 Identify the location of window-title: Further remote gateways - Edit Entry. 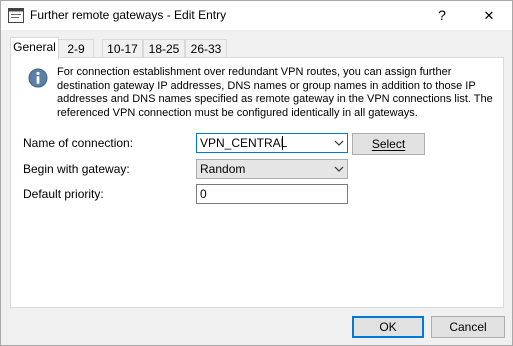
(128, 15).